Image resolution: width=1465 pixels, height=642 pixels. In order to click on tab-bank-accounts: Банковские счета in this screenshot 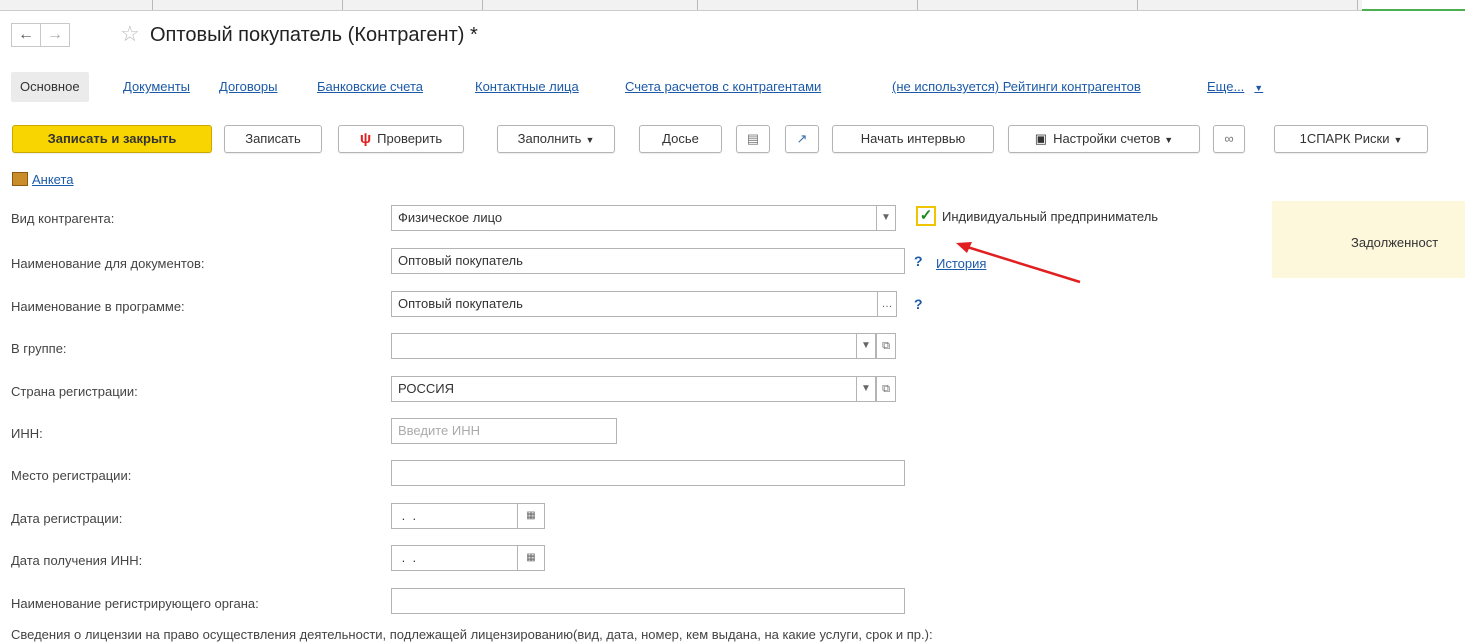, I will do `click(370, 87)`.